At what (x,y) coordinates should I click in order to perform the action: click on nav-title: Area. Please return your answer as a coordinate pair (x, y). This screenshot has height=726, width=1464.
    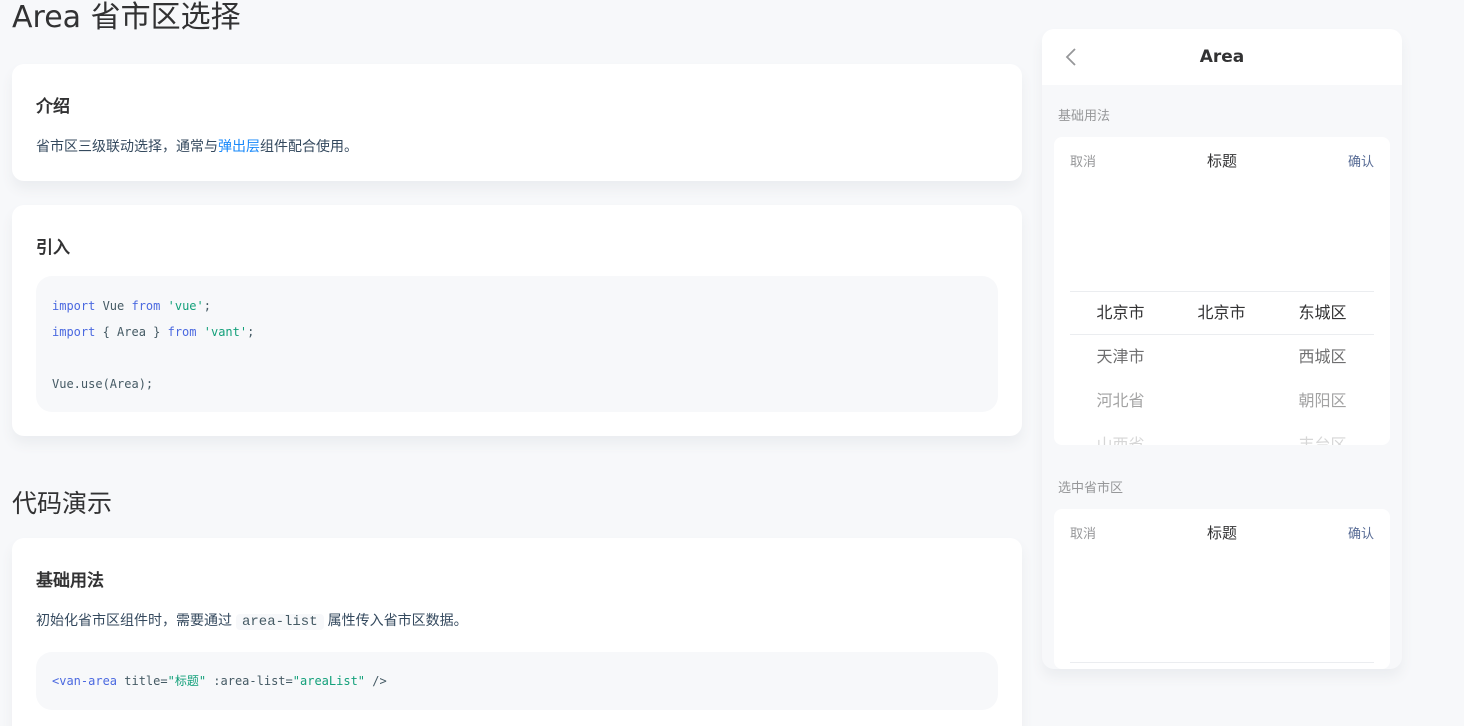
    Looking at the image, I should click on (1222, 57).